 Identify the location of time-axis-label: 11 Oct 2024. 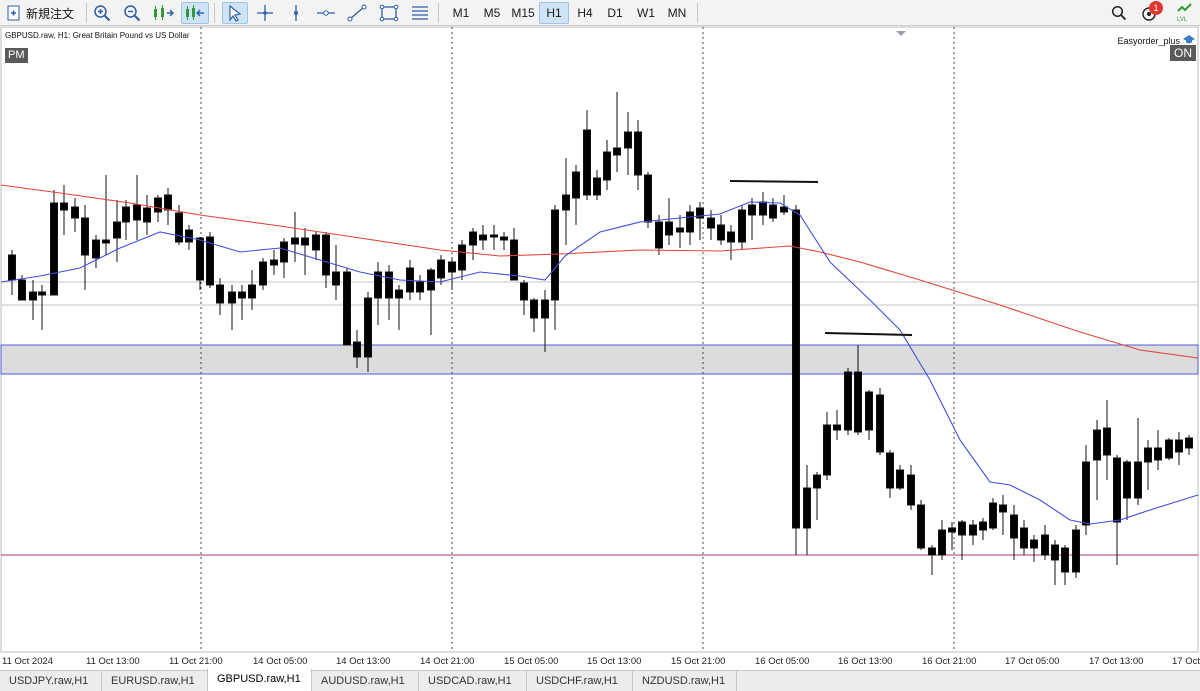
(27, 661).